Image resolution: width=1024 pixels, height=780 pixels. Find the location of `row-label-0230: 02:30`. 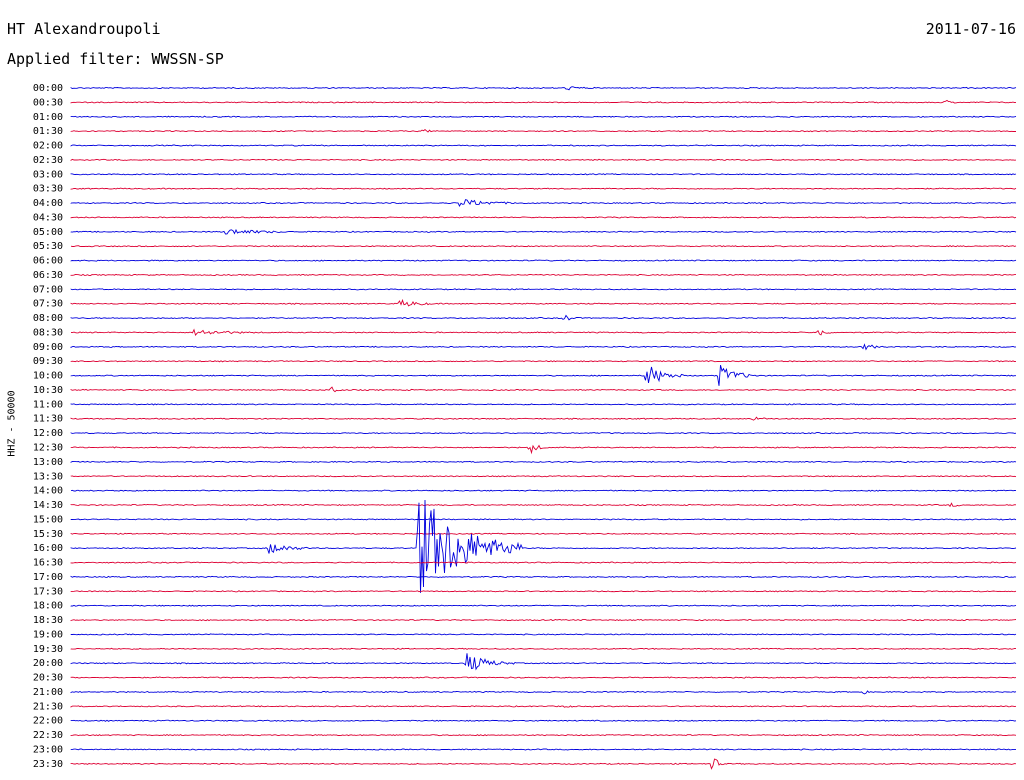

row-label-0230: 02:30 is located at coordinates (48, 160).